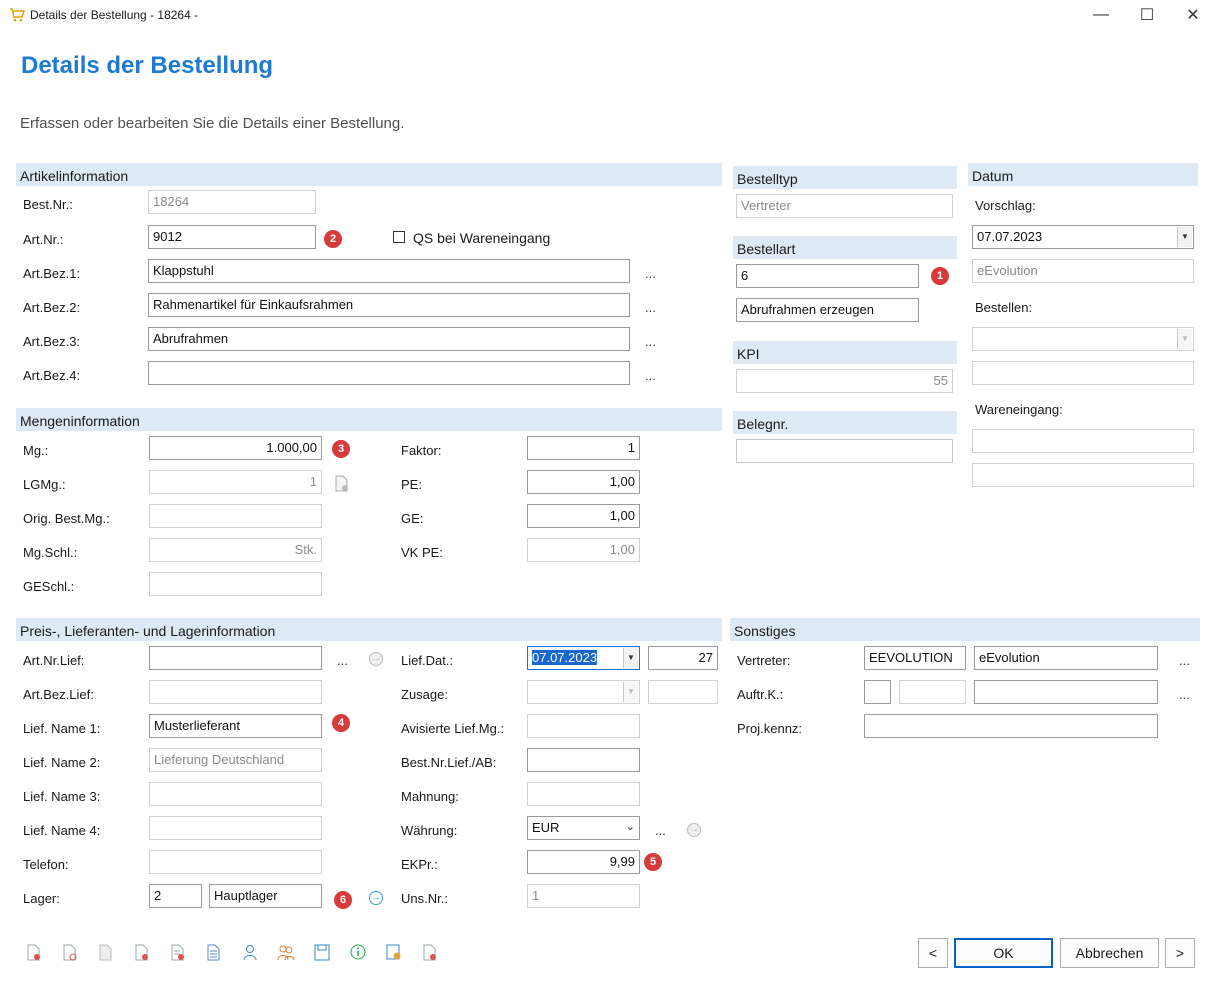 The height and width of the screenshot is (984, 1216). Describe the element at coordinates (34, 953) in the screenshot. I see `document-delete-icon` at that location.